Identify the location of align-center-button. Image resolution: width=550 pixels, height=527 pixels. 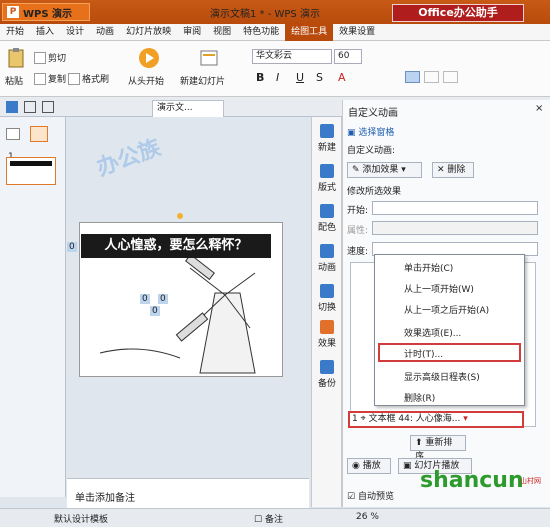
(431, 77).